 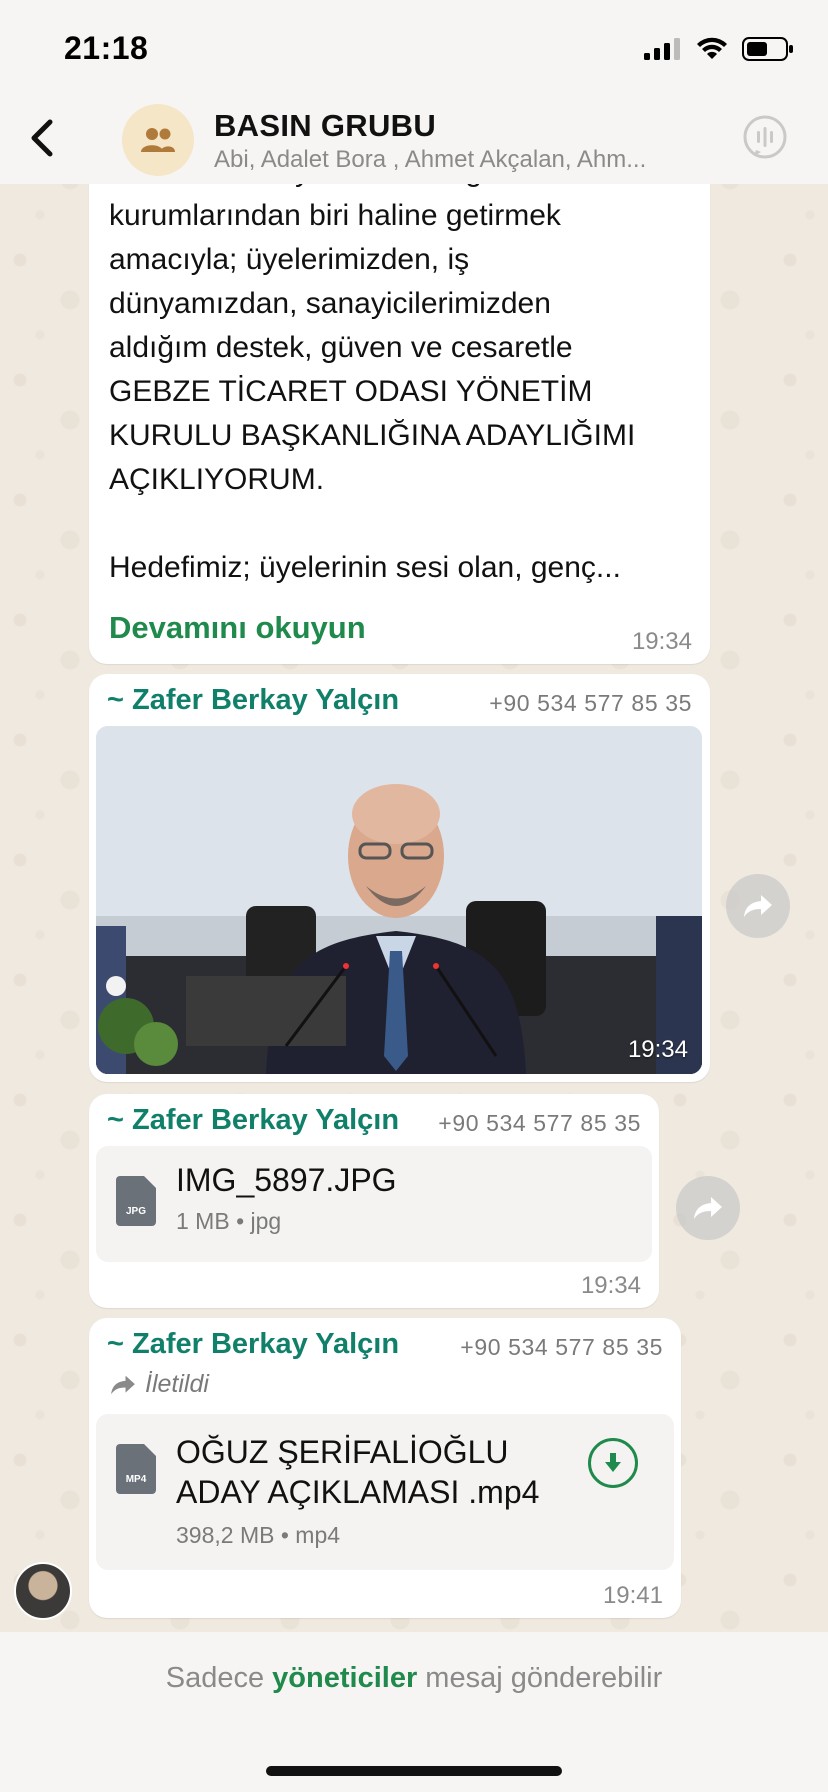 What do you see at coordinates (344, 1678) in the screenshot?
I see `admins-link: yöneticiler` at bounding box center [344, 1678].